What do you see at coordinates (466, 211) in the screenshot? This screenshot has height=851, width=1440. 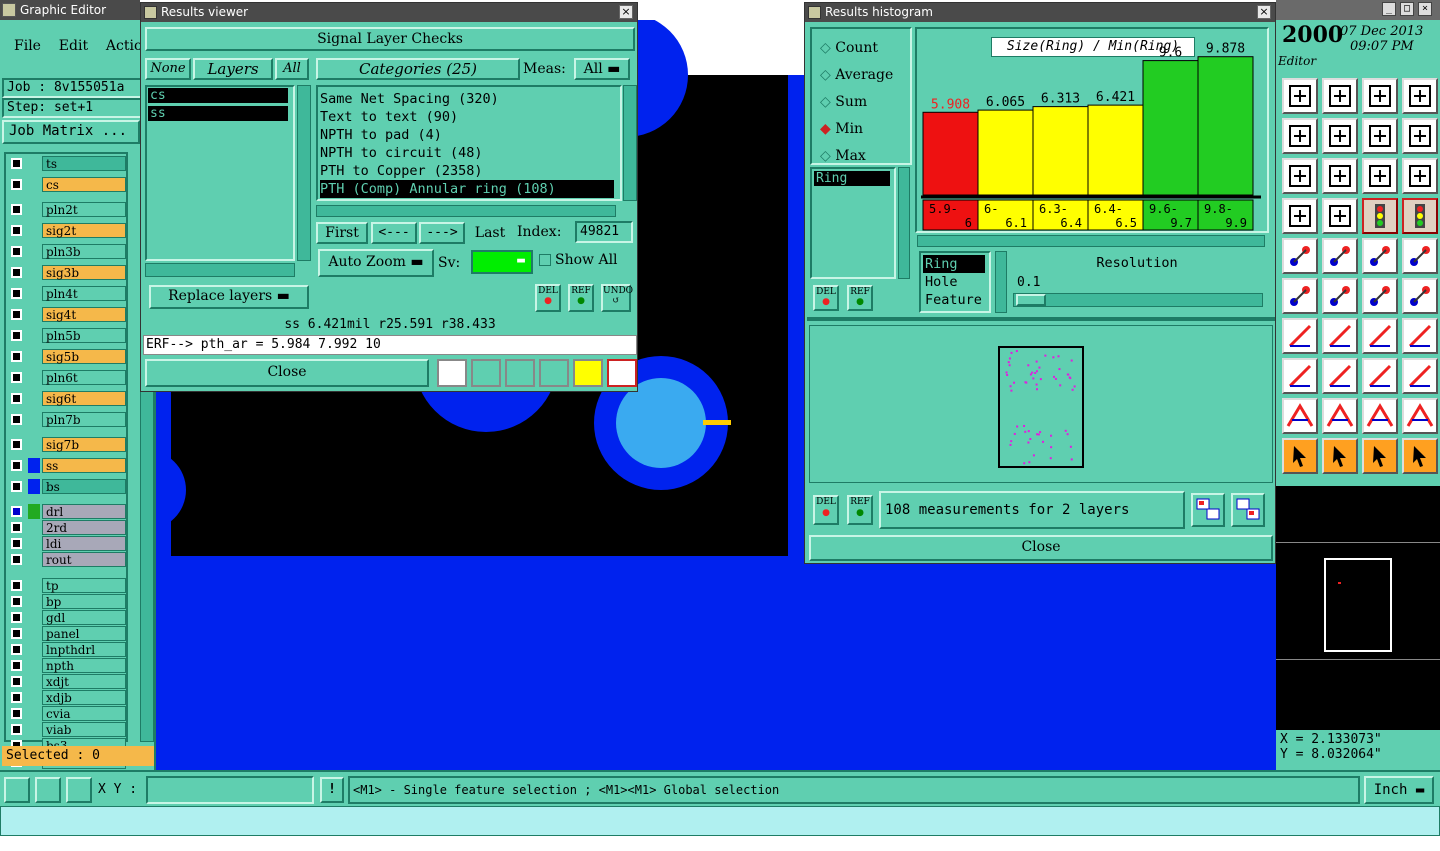 I see `category-list-hscroll` at bounding box center [466, 211].